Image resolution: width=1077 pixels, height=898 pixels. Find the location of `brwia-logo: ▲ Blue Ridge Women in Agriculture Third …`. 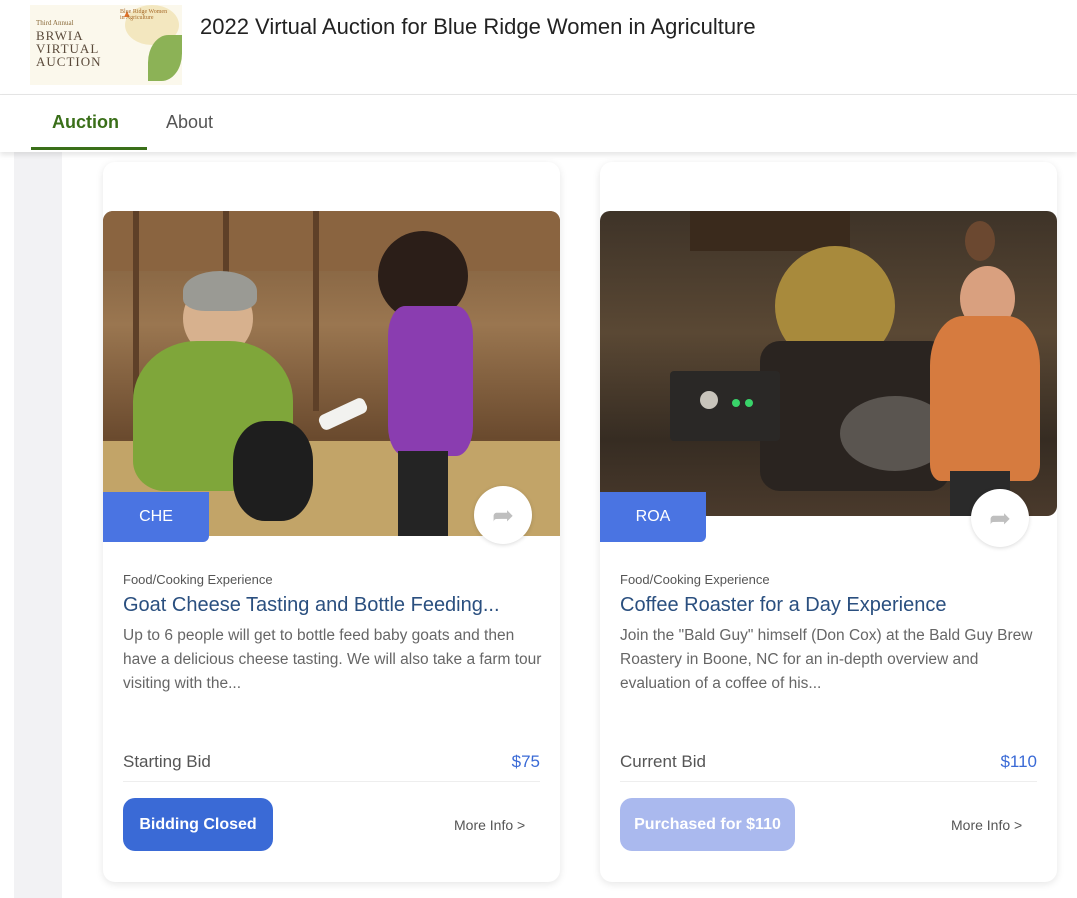

brwia-logo: ▲ Blue Ridge Women in Agriculture Third … is located at coordinates (106, 45).